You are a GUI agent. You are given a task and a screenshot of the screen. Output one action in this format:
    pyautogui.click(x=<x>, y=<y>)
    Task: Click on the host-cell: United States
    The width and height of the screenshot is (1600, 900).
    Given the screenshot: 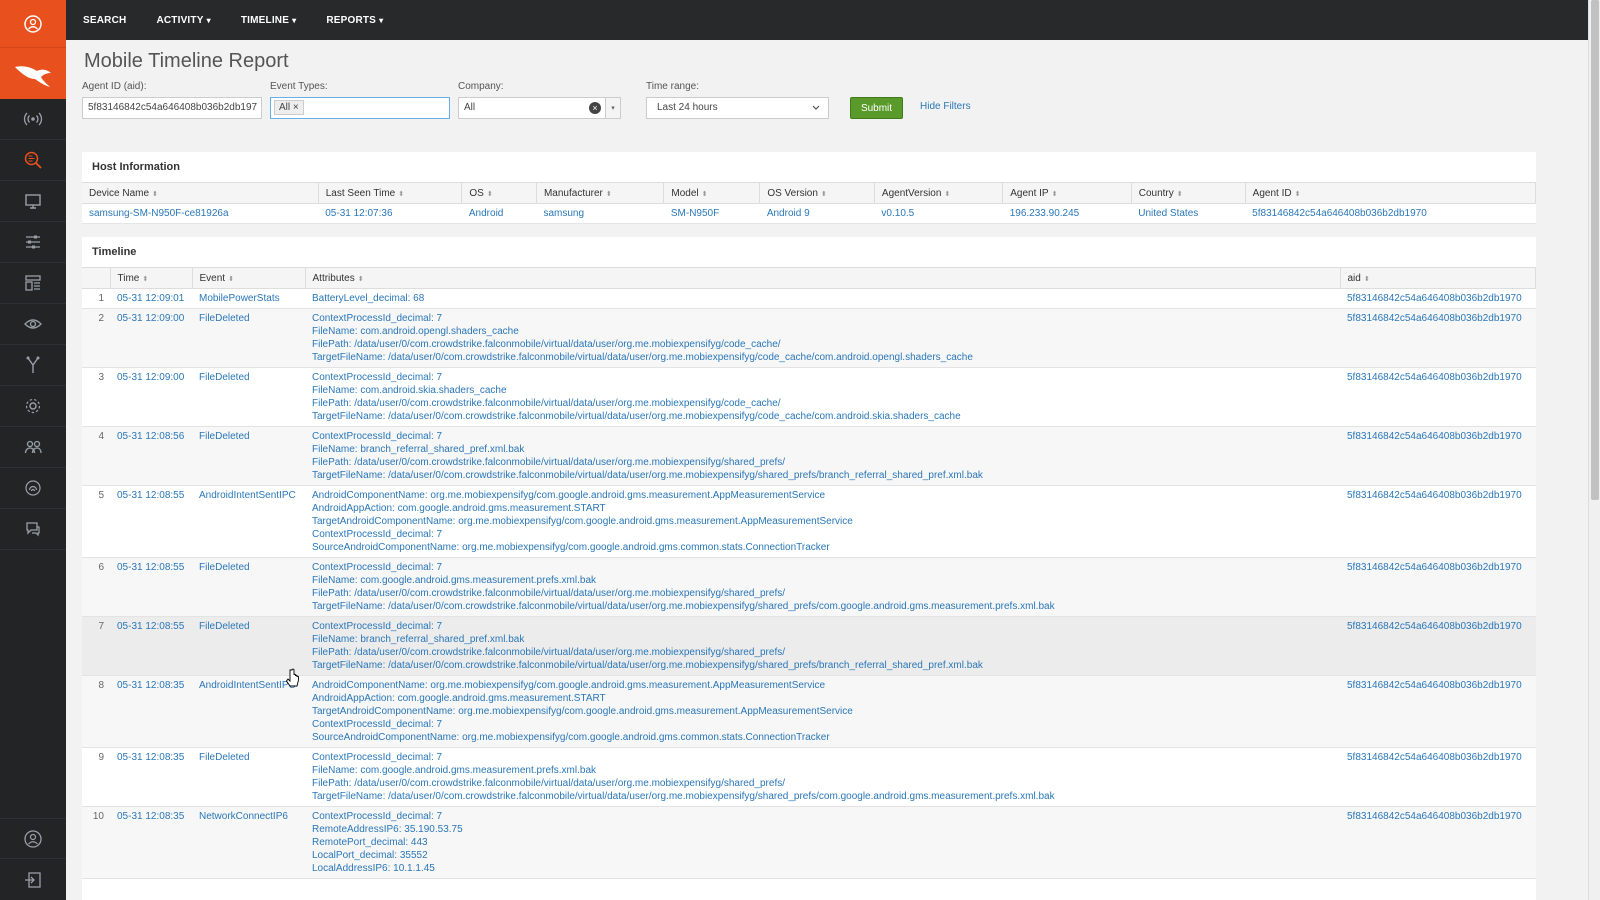 What is the action you would take?
    pyautogui.click(x=1188, y=213)
    